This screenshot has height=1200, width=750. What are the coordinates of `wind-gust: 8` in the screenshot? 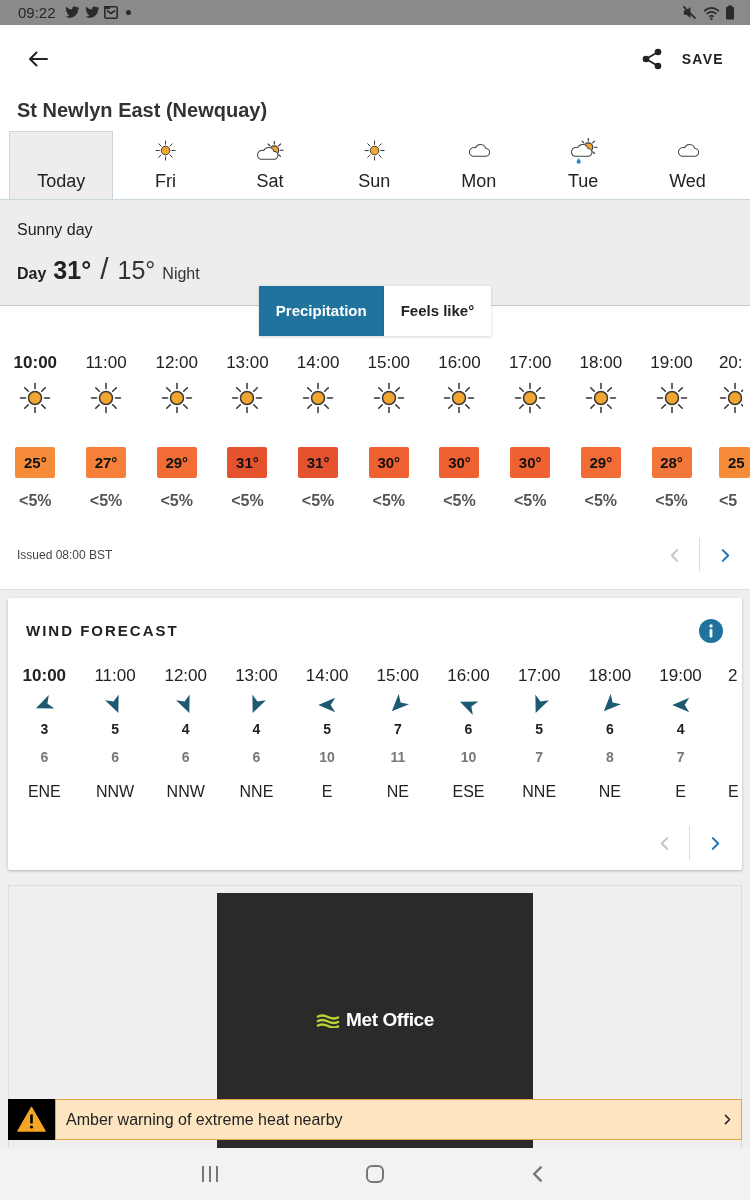 It's located at (609, 757).